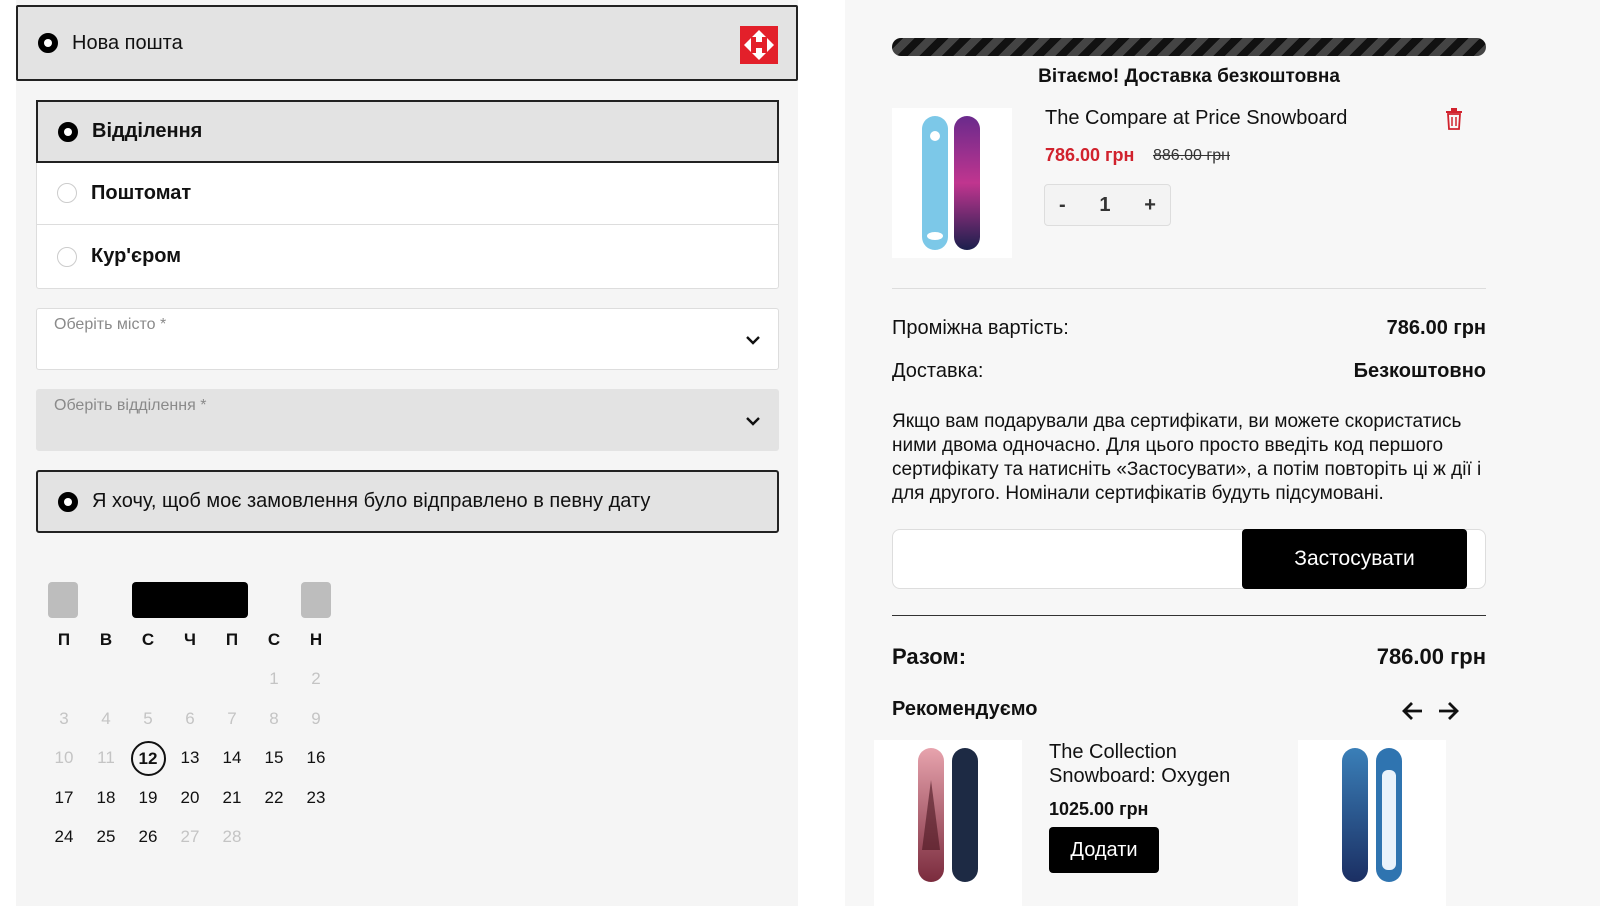 The width and height of the screenshot is (1600, 906). What do you see at coordinates (1062, 205) in the screenshot?
I see `quantity-minus-button: -` at bounding box center [1062, 205].